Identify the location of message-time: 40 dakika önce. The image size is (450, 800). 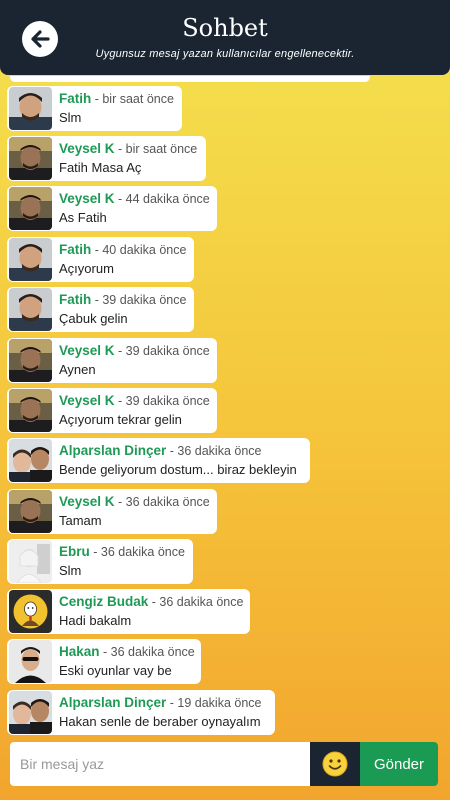
(144, 250).